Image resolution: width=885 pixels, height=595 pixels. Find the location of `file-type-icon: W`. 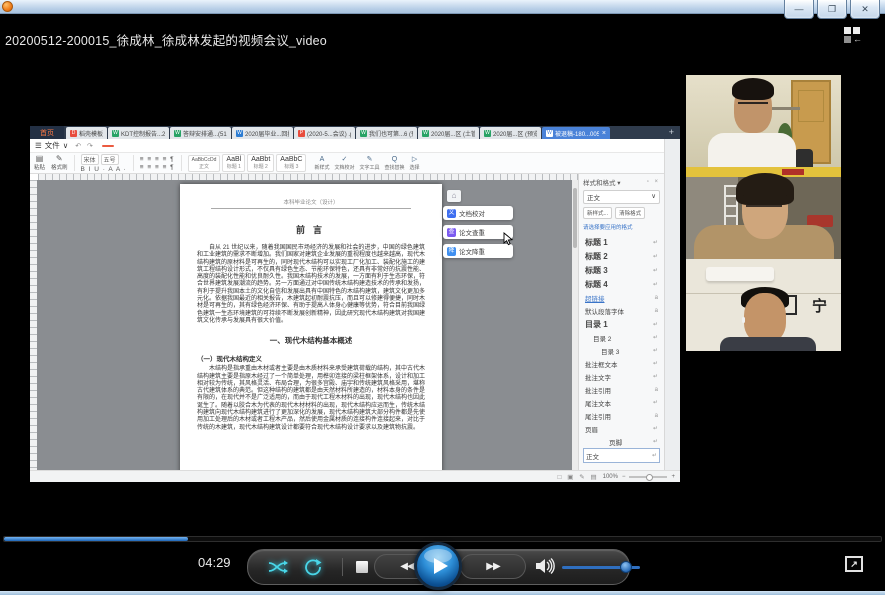

file-type-icon: W is located at coordinates (488, 133).